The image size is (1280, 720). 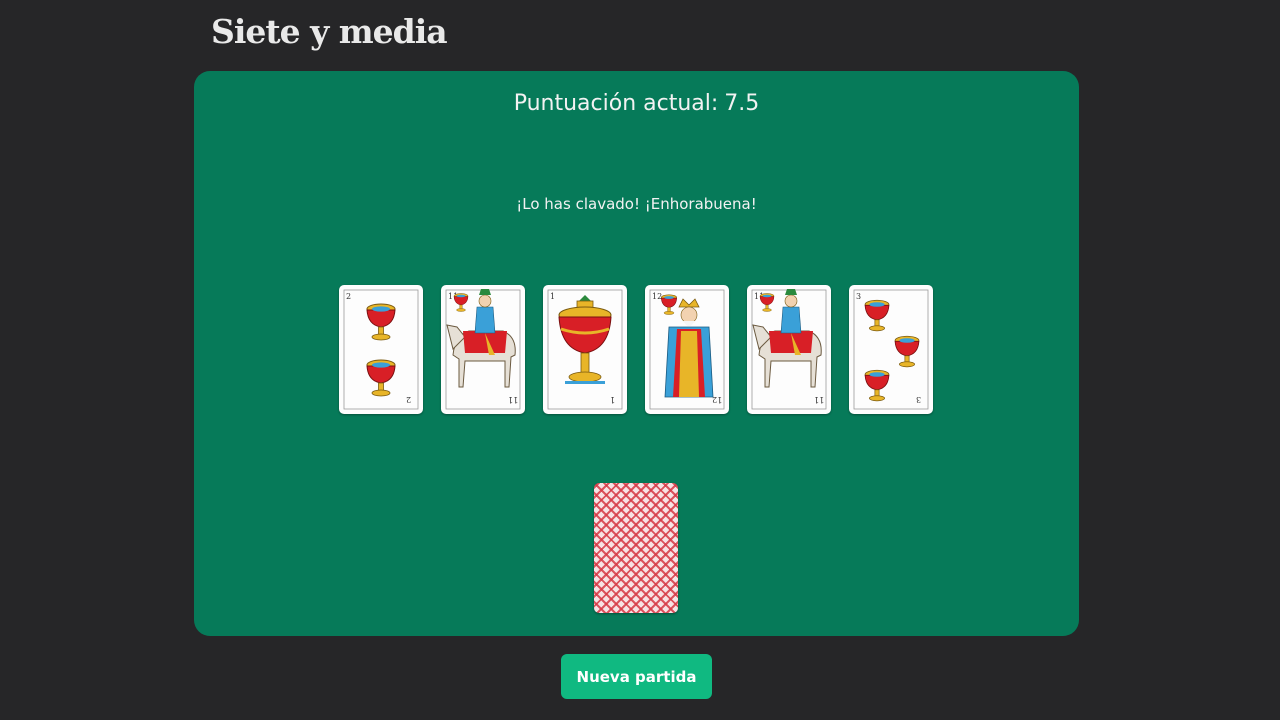 I want to click on score-value: 7.5, so click(x=742, y=103).